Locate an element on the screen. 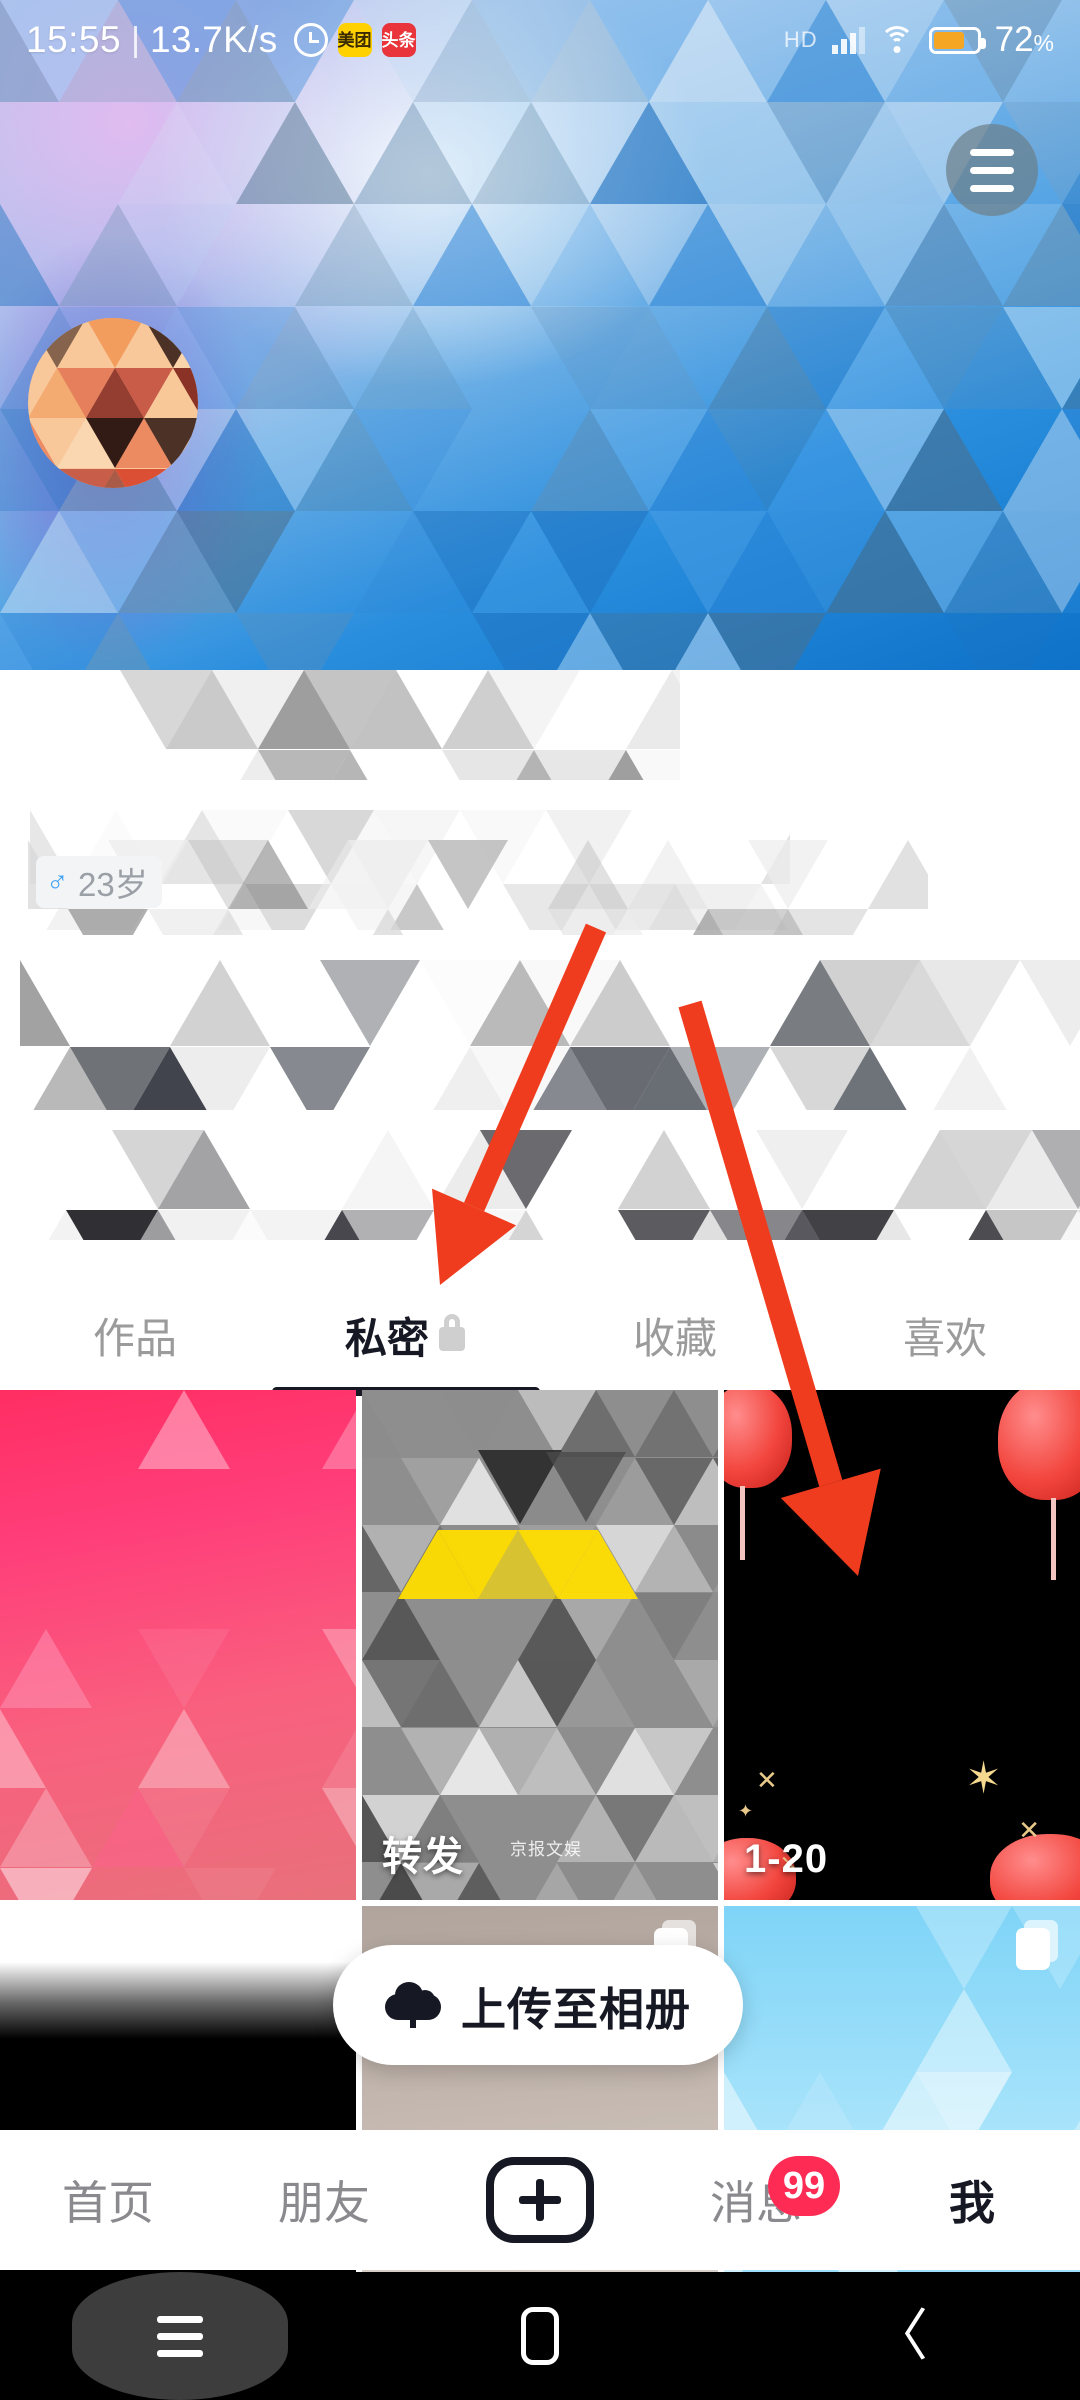 The height and width of the screenshot is (2400, 1080). multi-photo-icon is located at coordinates (1037, 1946).